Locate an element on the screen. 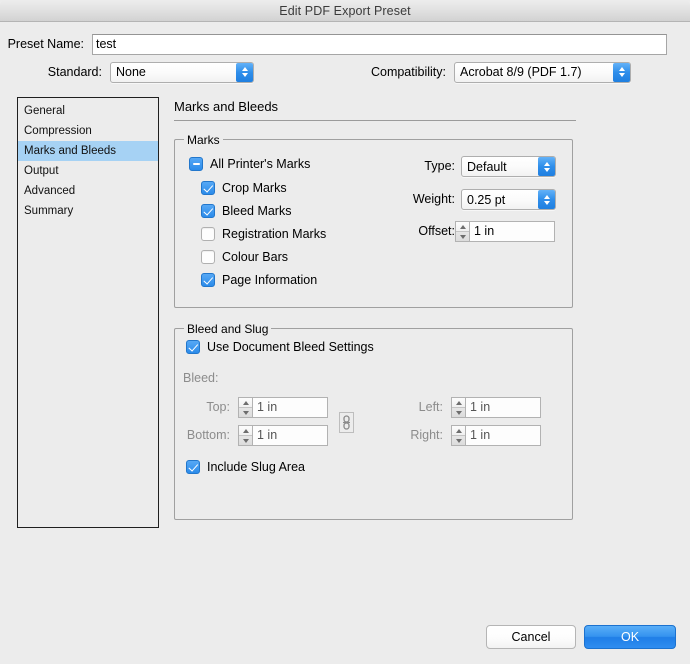 Image resolution: width=690 pixels, height=664 pixels. bleed-bottom-label: Bottom: is located at coordinates (208, 435).